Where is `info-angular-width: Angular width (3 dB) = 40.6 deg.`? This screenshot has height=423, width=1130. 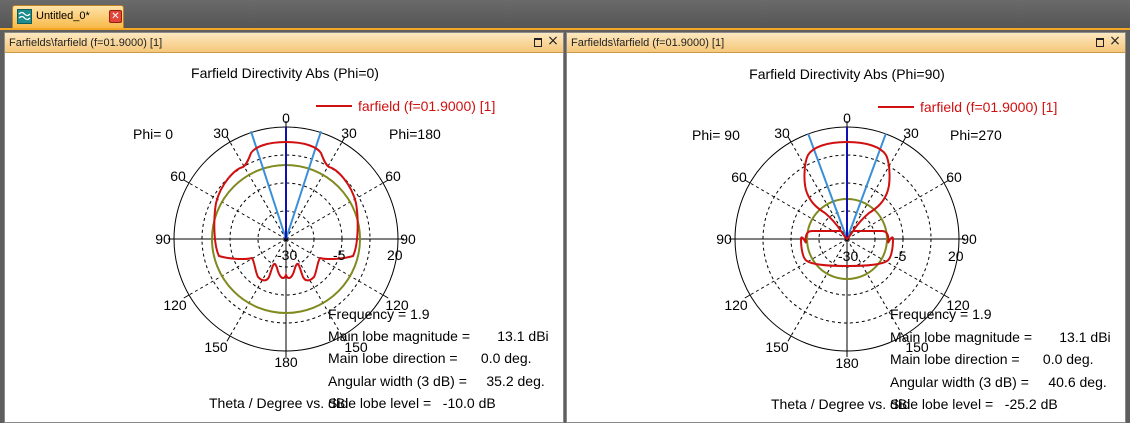
info-angular-width: Angular width (3 dB) = 40.6 deg. is located at coordinates (998, 382).